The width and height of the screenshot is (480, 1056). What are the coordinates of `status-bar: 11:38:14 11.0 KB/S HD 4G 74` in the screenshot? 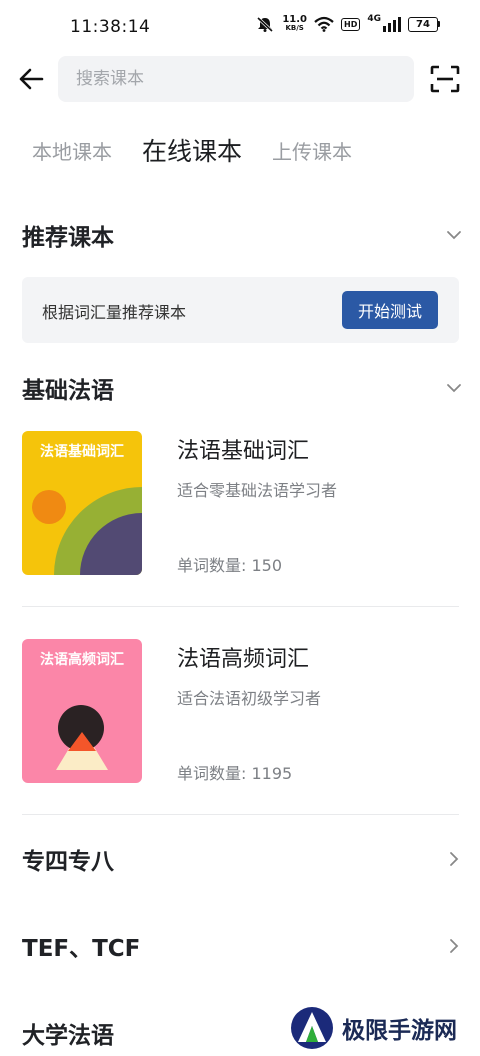 It's located at (240, 26).